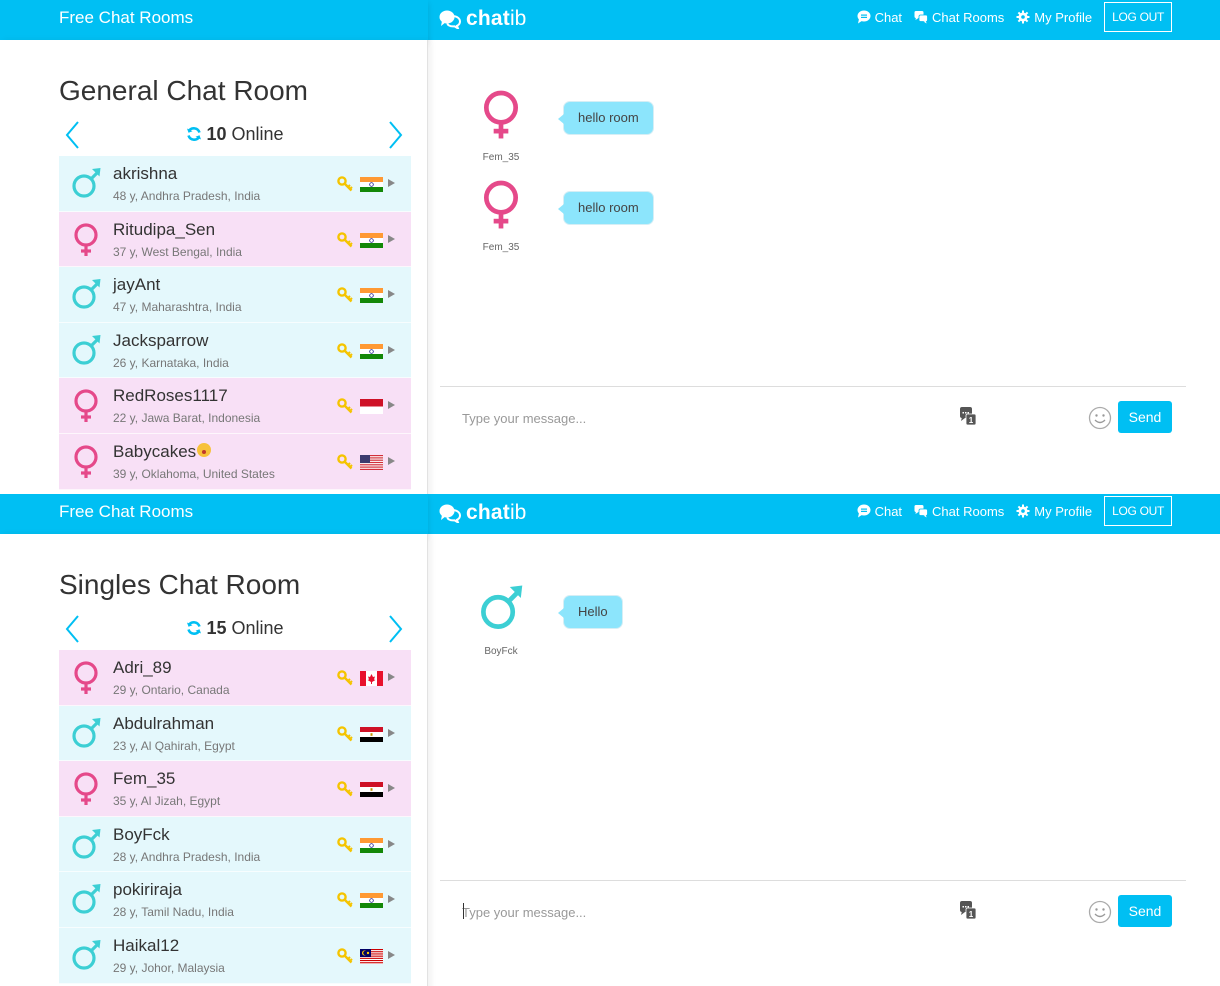 Image resolution: width=1220 pixels, height=986 pixels. I want to click on gear-icon, so click(1023, 17).